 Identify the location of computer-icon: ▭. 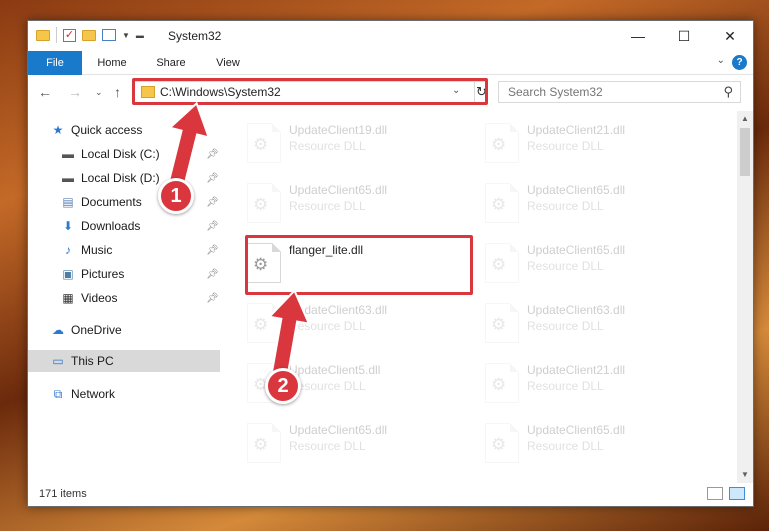
(58, 361).